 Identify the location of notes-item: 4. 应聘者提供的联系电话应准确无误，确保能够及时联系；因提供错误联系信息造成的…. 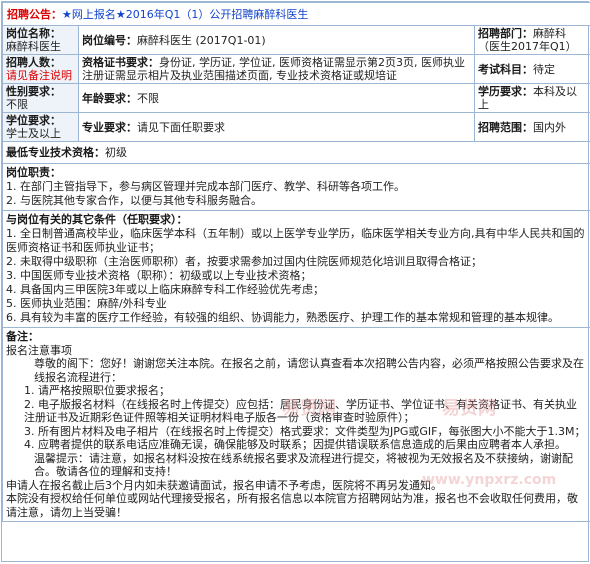
(296, 445).